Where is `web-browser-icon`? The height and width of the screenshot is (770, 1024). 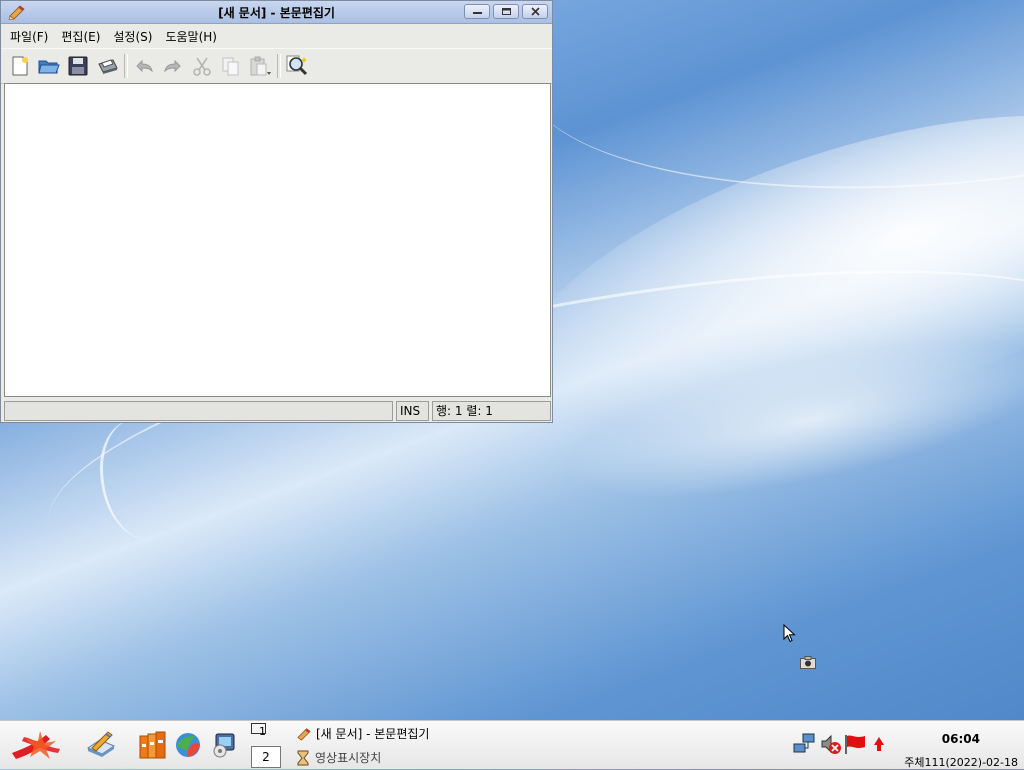 web-browser-icon is located at coordinates (188, 745).